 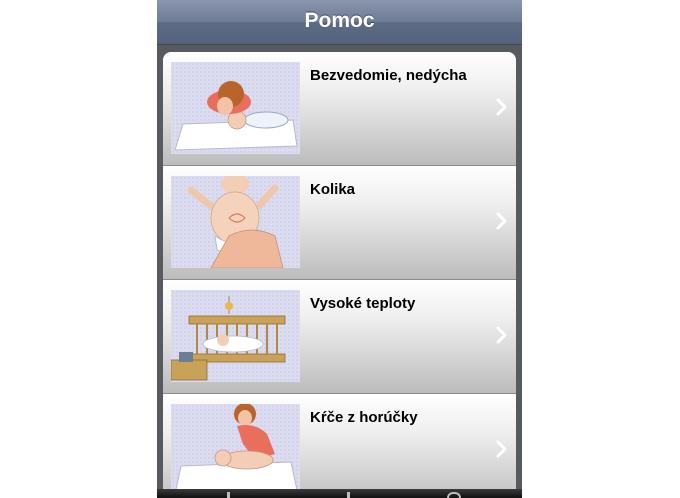 I want to click on navigation-bar: Pomoc, so click(x=339, y=22).